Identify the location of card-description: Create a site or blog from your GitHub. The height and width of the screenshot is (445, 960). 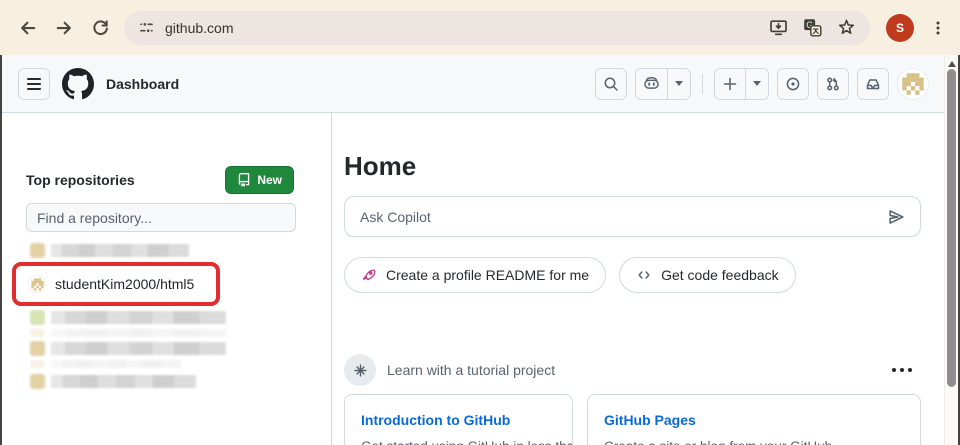
(754, 441).